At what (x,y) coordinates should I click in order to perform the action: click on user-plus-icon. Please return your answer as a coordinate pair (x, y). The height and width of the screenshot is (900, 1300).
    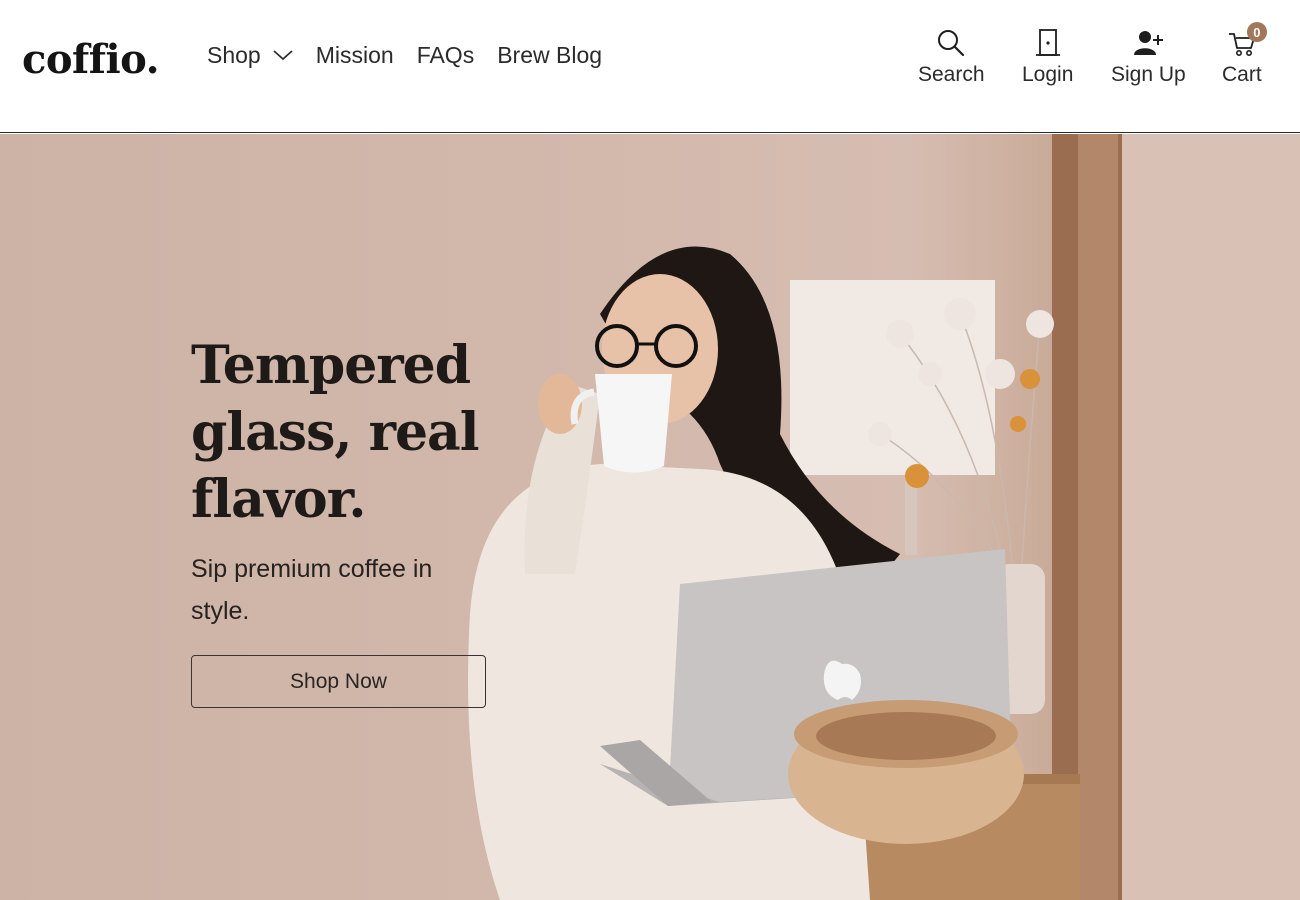
    Looking at the image, I should click on (1148, 43).